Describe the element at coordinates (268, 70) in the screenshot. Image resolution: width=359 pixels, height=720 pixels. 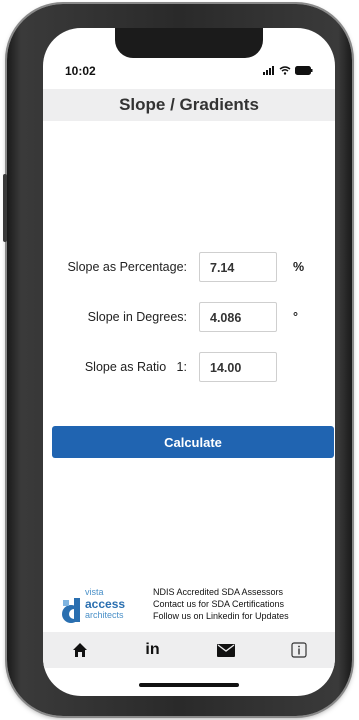
I see `signal-icon` at that location.